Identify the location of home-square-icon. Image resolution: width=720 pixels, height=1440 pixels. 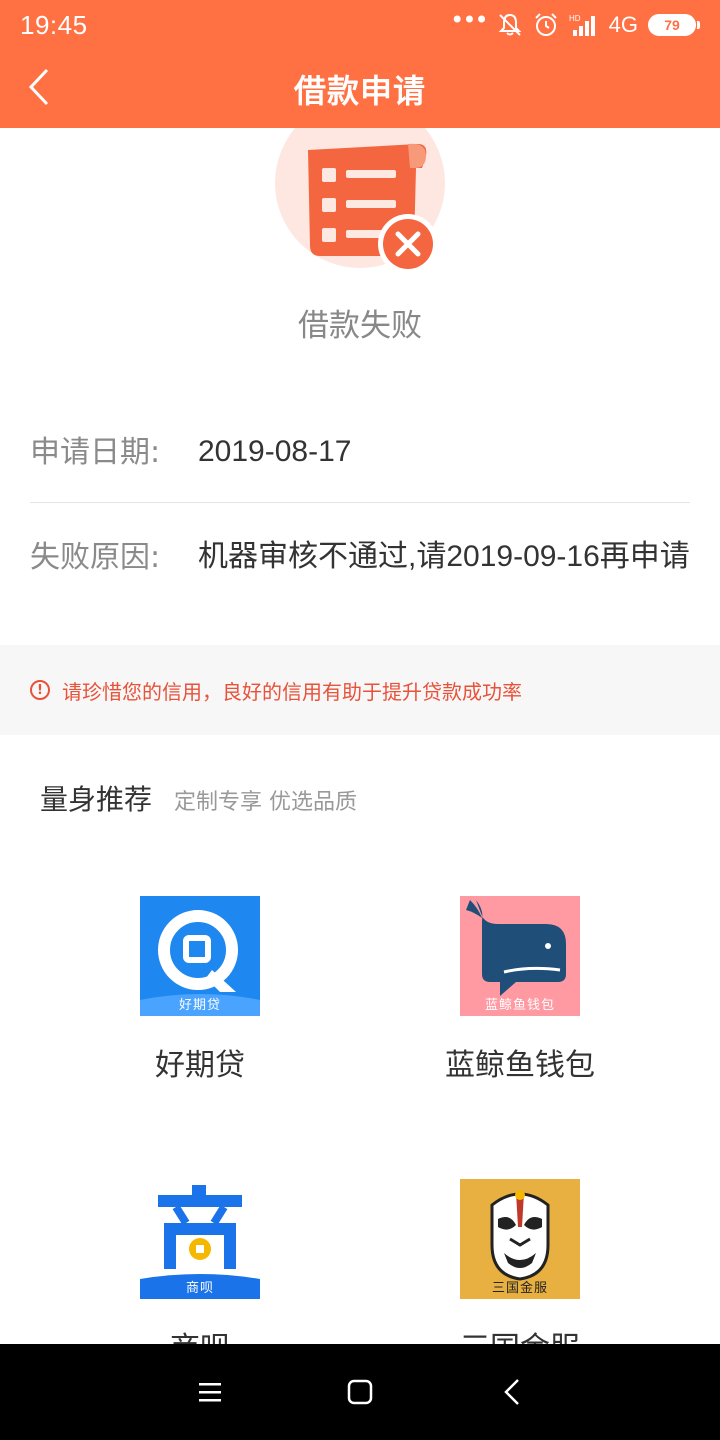
(360, 1392).